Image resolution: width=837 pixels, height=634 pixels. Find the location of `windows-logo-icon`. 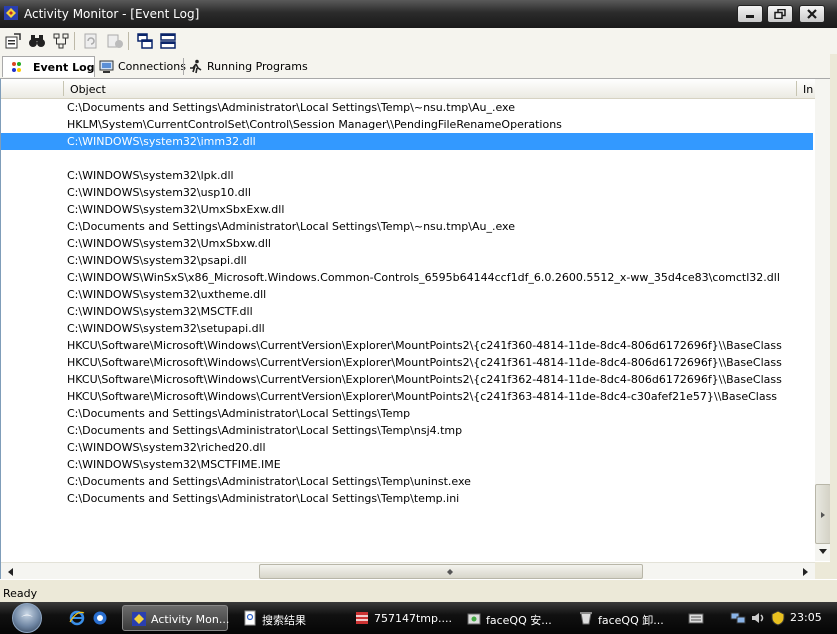

windows-logo-icon is located at coordinates (27, 615).